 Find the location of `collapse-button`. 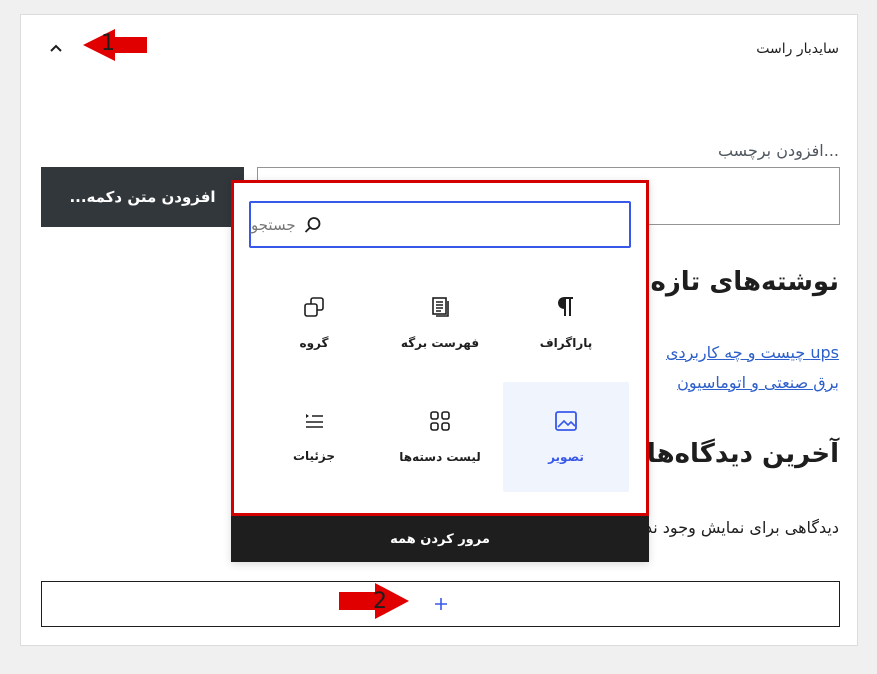

collapse-button is located at coordinates (56, 48).